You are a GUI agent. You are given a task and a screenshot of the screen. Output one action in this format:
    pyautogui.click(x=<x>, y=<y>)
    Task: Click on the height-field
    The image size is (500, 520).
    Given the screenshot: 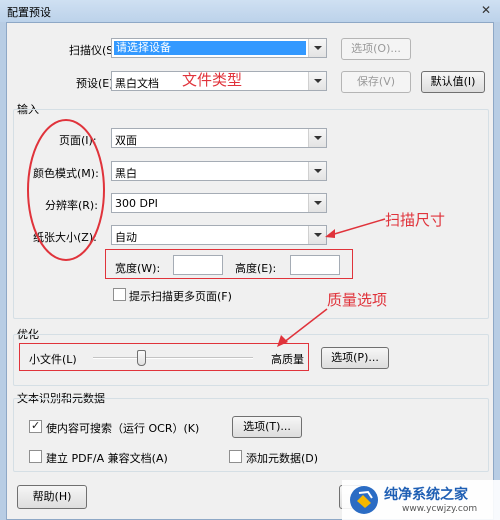 What is the action you would take?
    pyautogui.click(x=315, y=265)
    